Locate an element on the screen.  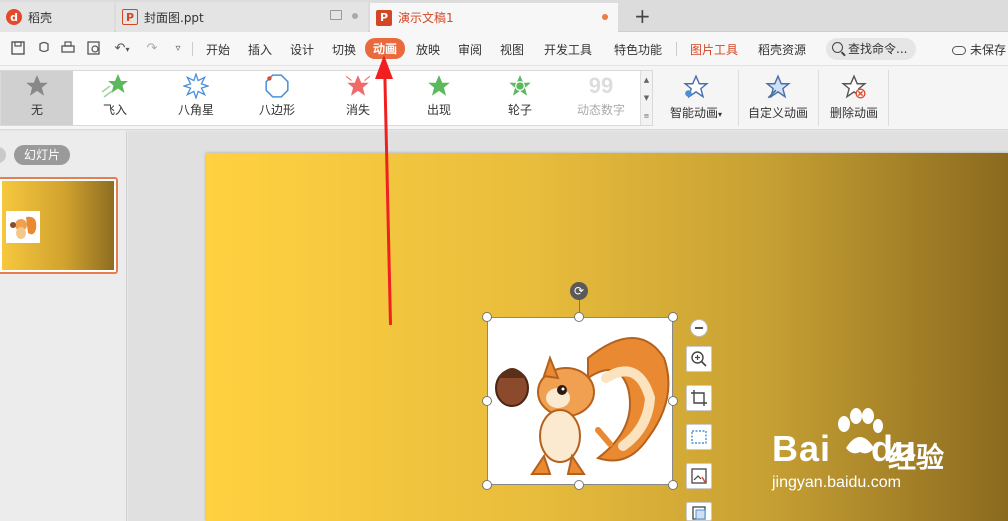
undo-icon: ↶▾ is located at coordinates (122, 49).